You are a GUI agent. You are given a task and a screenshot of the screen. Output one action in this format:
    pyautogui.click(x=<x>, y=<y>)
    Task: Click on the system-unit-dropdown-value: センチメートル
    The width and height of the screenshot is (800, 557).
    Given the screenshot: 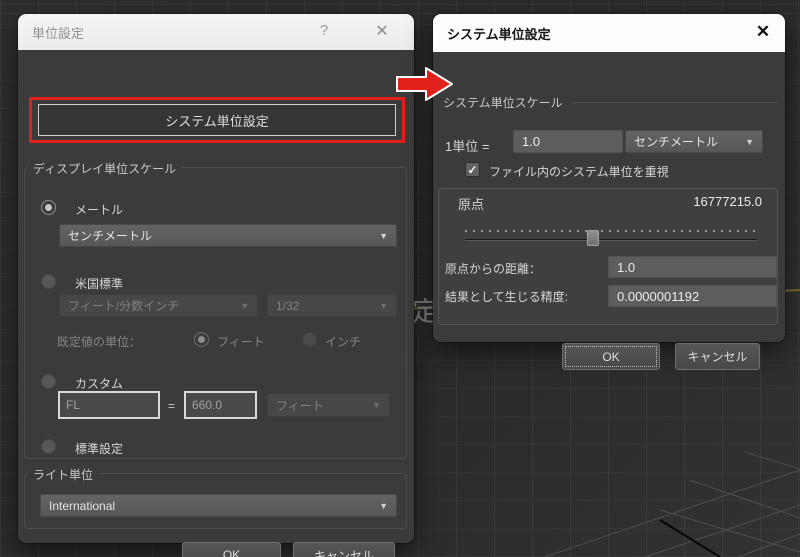 What is the action you would take?
    pyautogui.click(x=676, y=142)
    